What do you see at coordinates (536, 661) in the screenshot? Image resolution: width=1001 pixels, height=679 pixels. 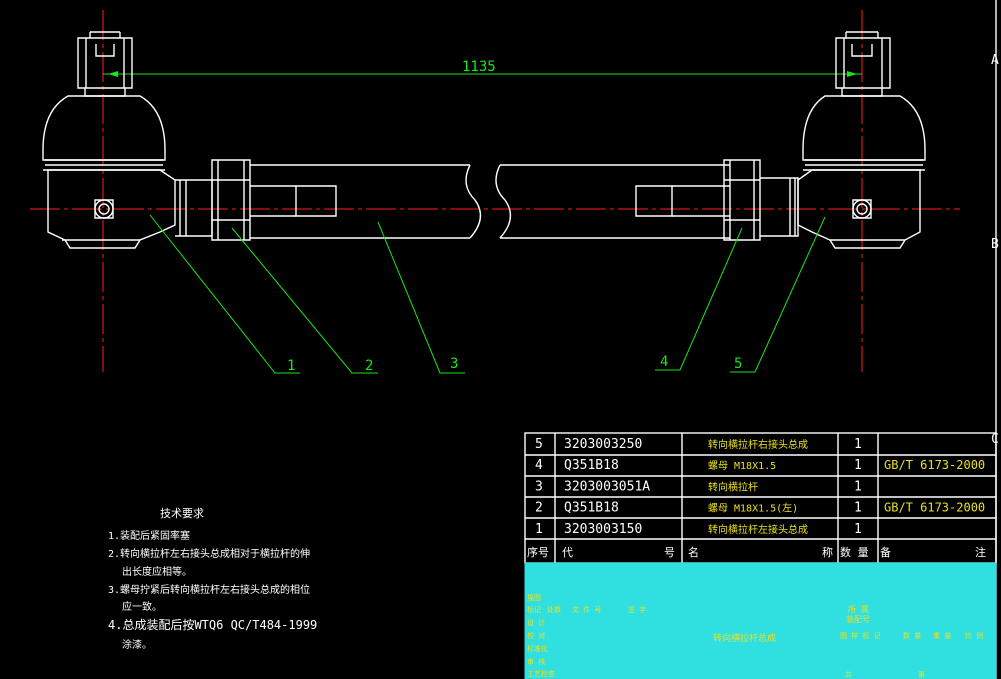 I see `tb-label-8: 审 核` at bounding box center [536, 661].